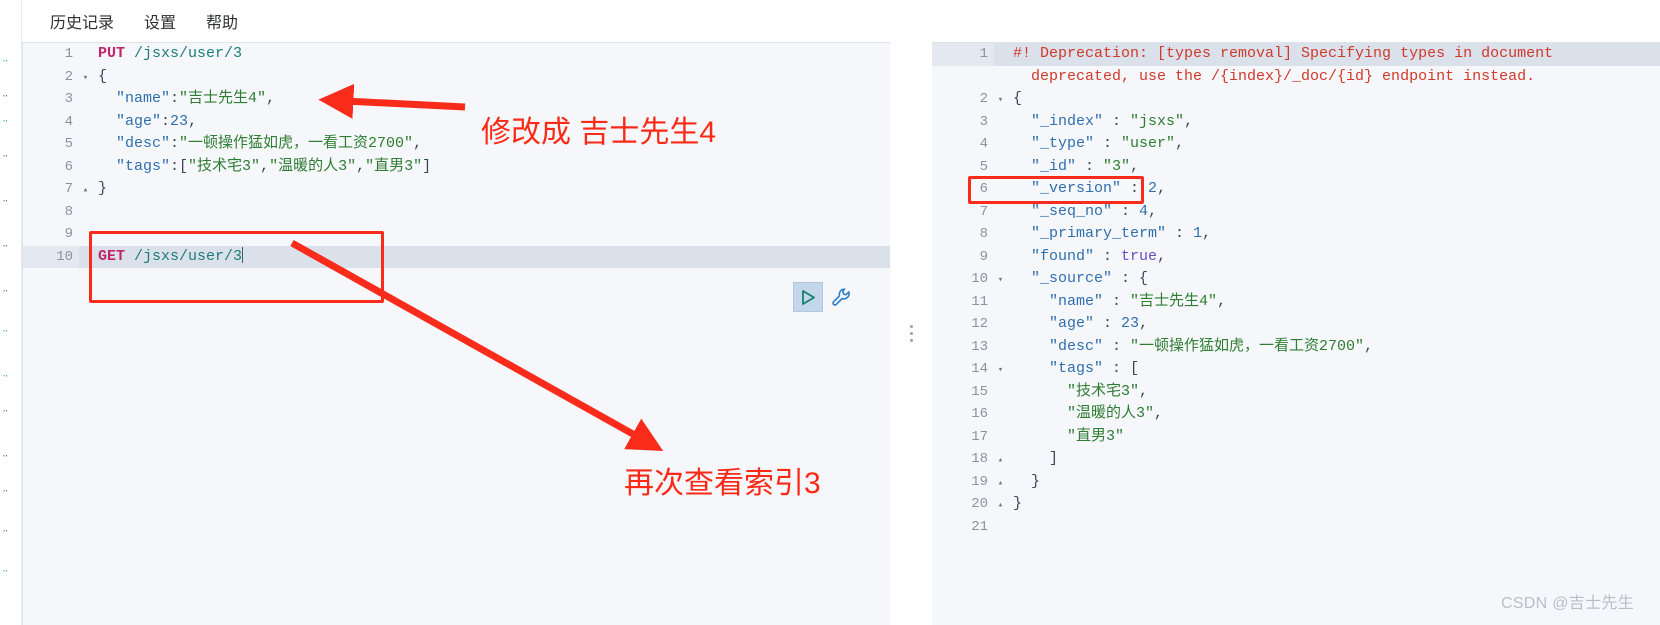 Image resolution: width=1660 pixels, height=625 pixels. Describe the element at coordinates (1567, 603) in the screenshot. I see `watermark: CSDN @吉士先生` at that location.